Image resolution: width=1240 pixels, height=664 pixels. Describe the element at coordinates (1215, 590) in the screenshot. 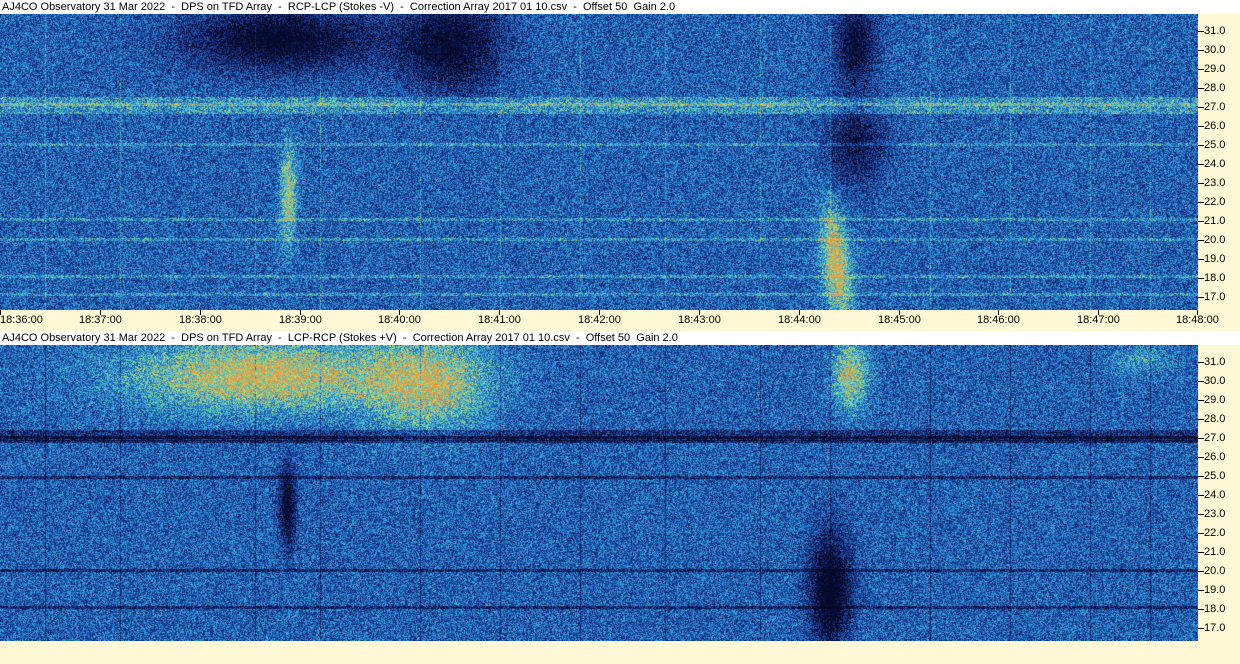

I see `freq2-ytick-label: 19.0` at that location.